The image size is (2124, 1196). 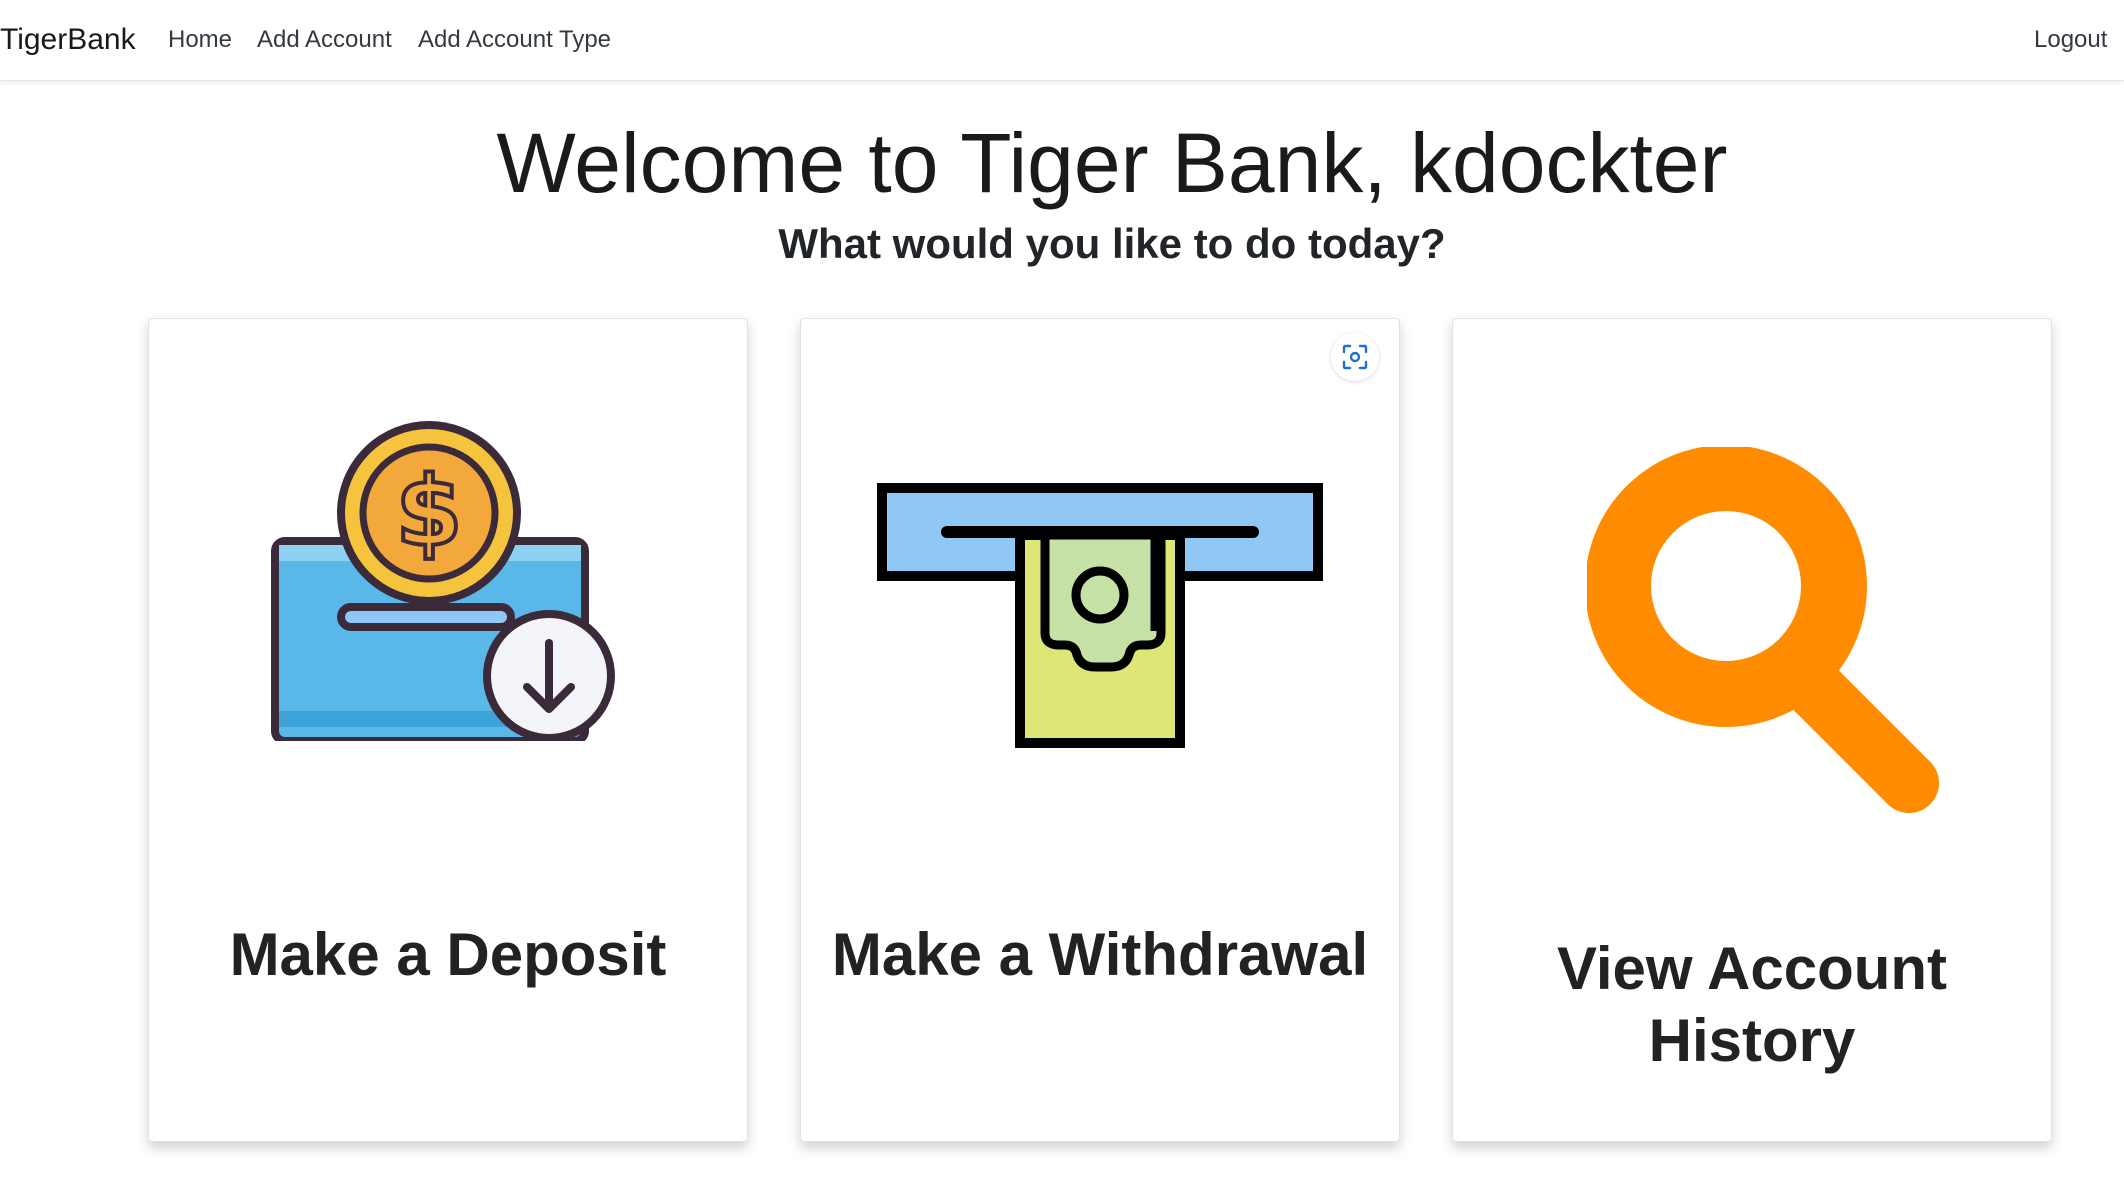 I want to click on subtitle-heading: What would you like to do today?, so click(x=1112, y=243).